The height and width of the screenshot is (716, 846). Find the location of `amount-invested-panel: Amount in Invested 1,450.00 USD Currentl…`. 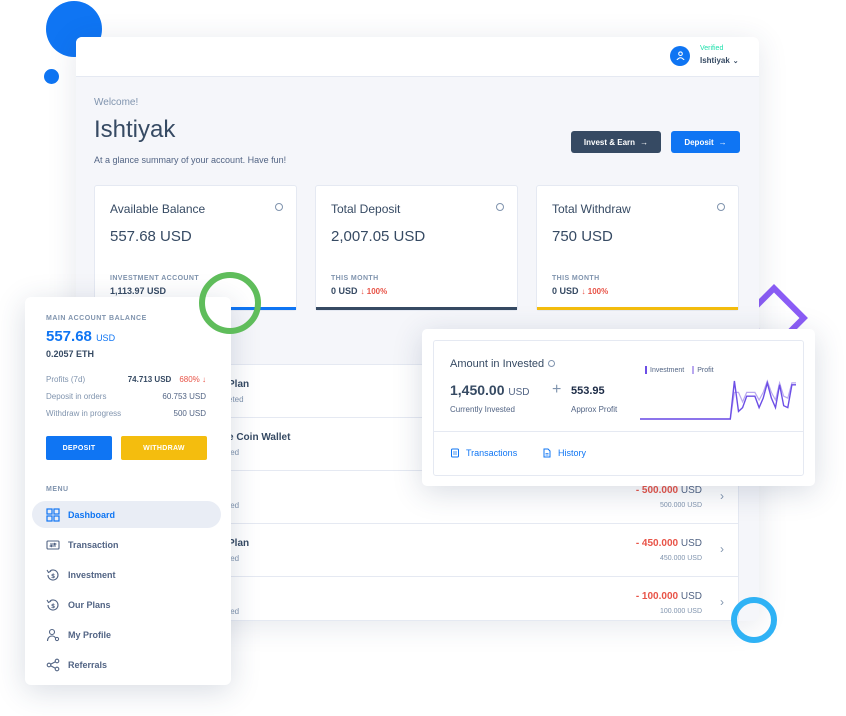

amount-invested-panel: Amount in Invested 1,450.00 USD Currentl… is located at coordinates (618, 408).